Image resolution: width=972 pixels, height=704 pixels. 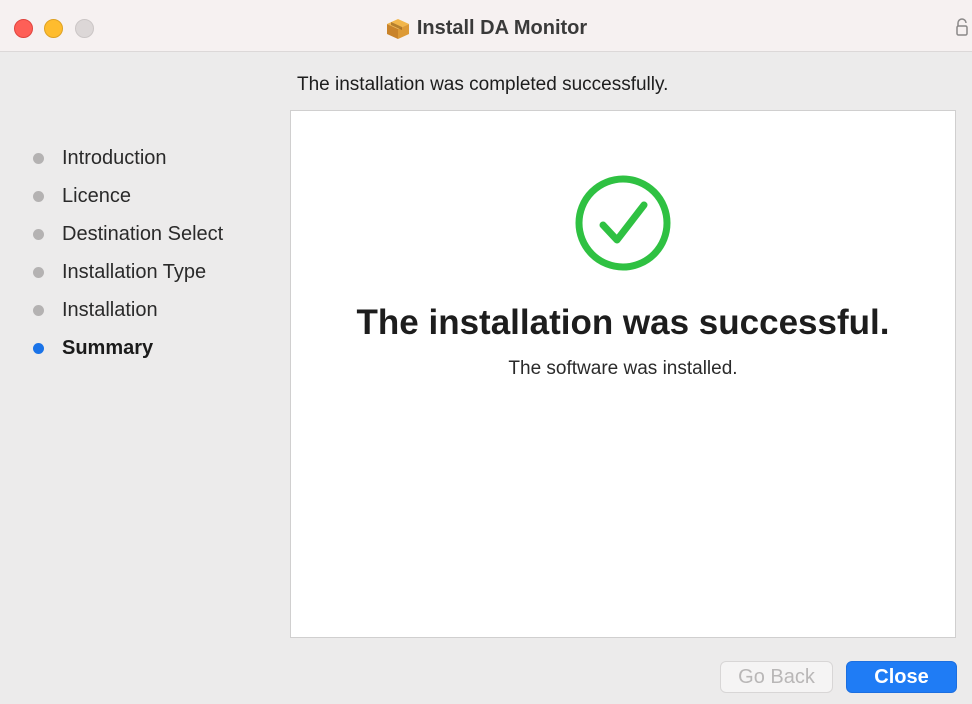 I want to click on lock-icon, so click(x=962, y=27).